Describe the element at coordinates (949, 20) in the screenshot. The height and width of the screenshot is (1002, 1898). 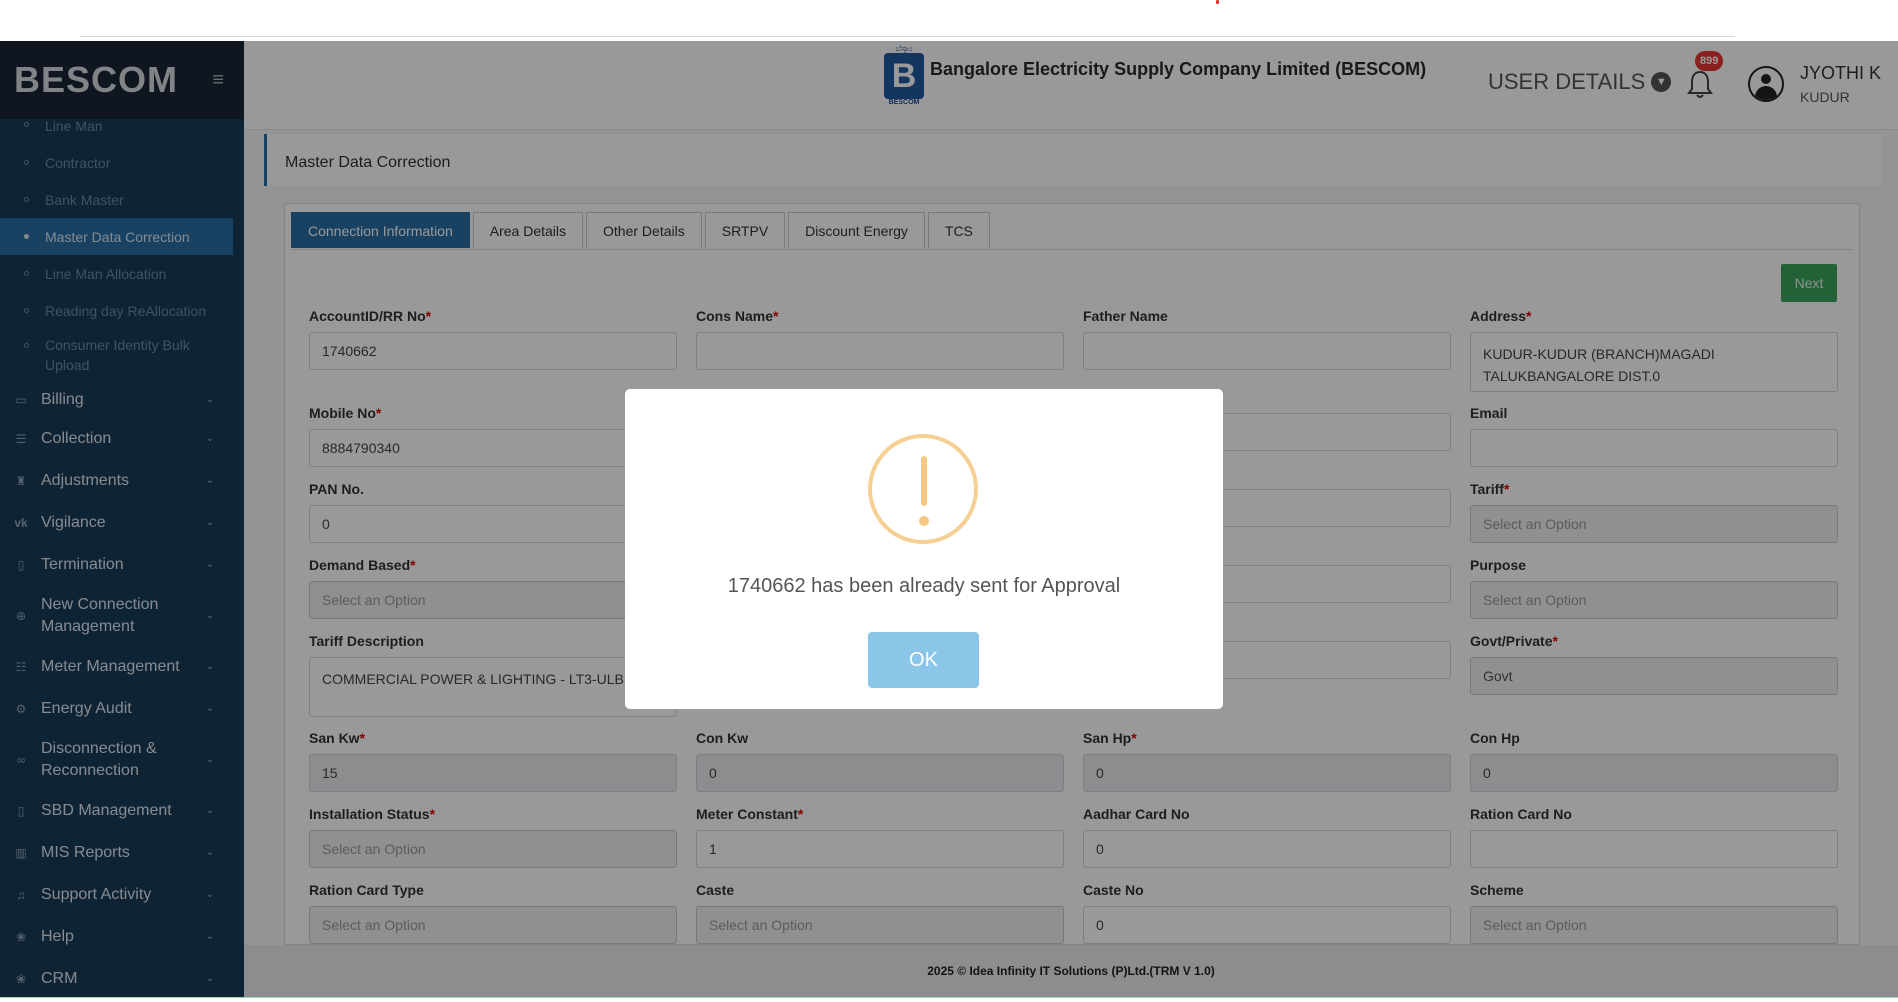
I see `top-strip` at that location.